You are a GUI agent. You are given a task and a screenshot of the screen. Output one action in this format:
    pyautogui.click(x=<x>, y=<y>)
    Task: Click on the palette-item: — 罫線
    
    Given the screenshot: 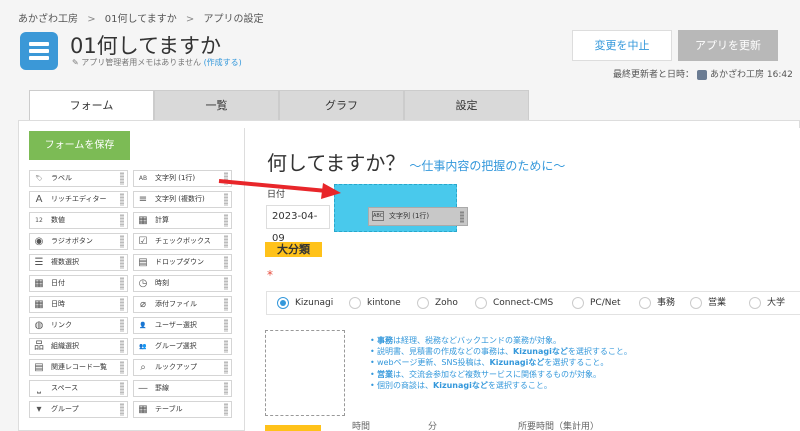 What is the action you would take?
    pyautogui.click(x=182, y=388)
    